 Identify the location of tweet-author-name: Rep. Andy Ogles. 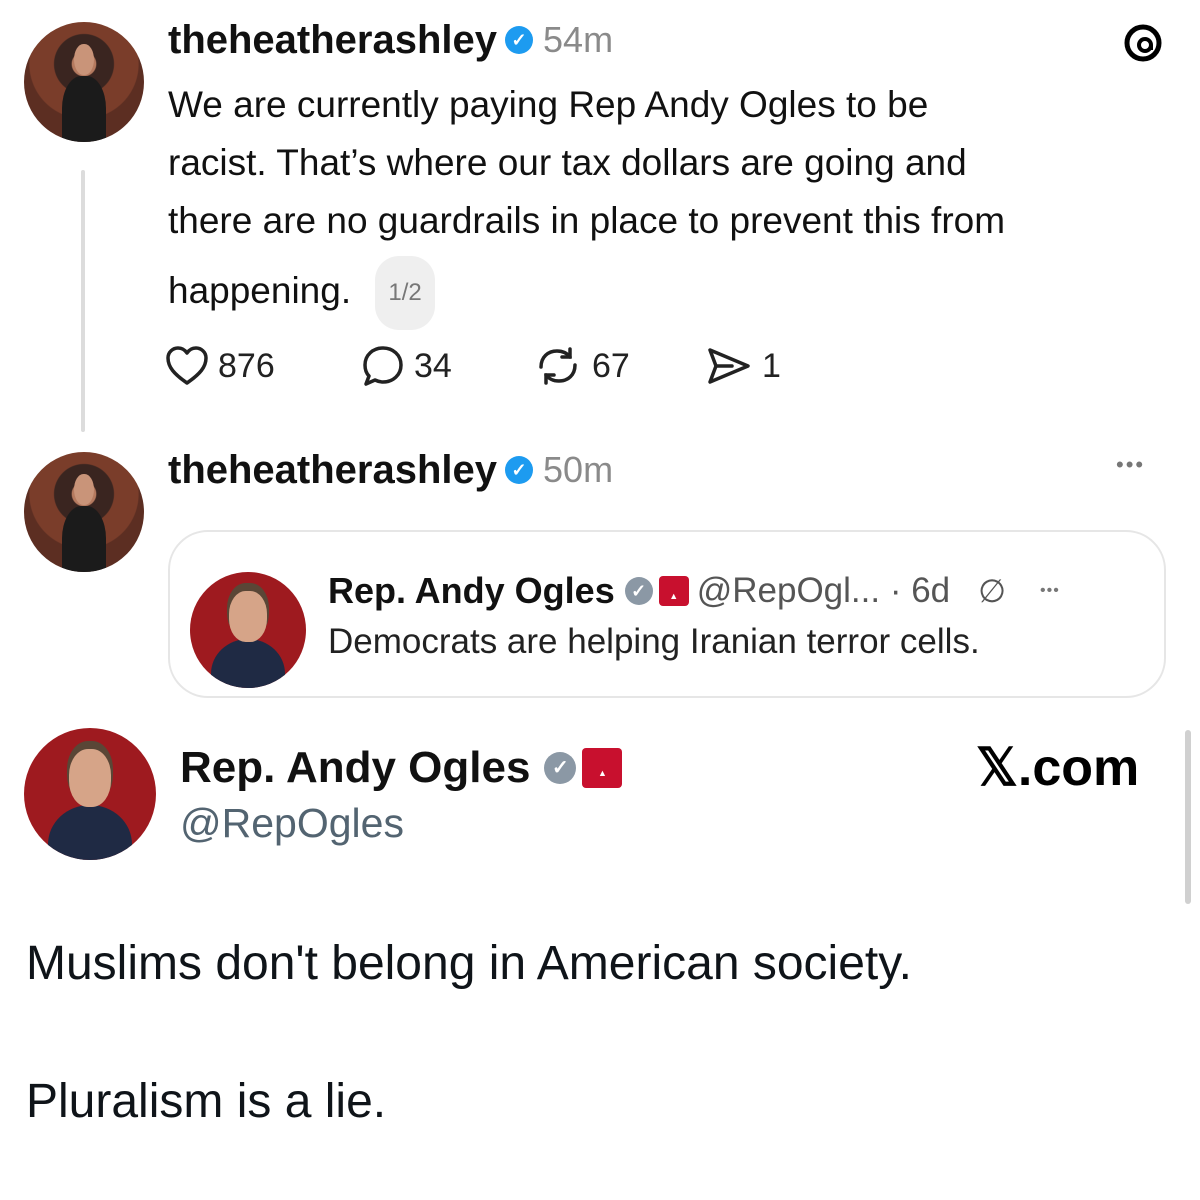
(355, 768).